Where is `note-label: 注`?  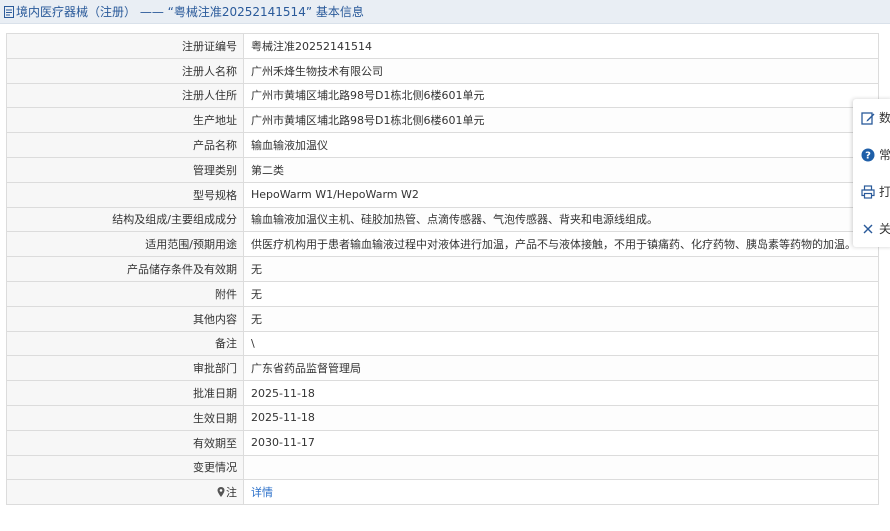
note-label: 注 is located at coordinates (227, 492).